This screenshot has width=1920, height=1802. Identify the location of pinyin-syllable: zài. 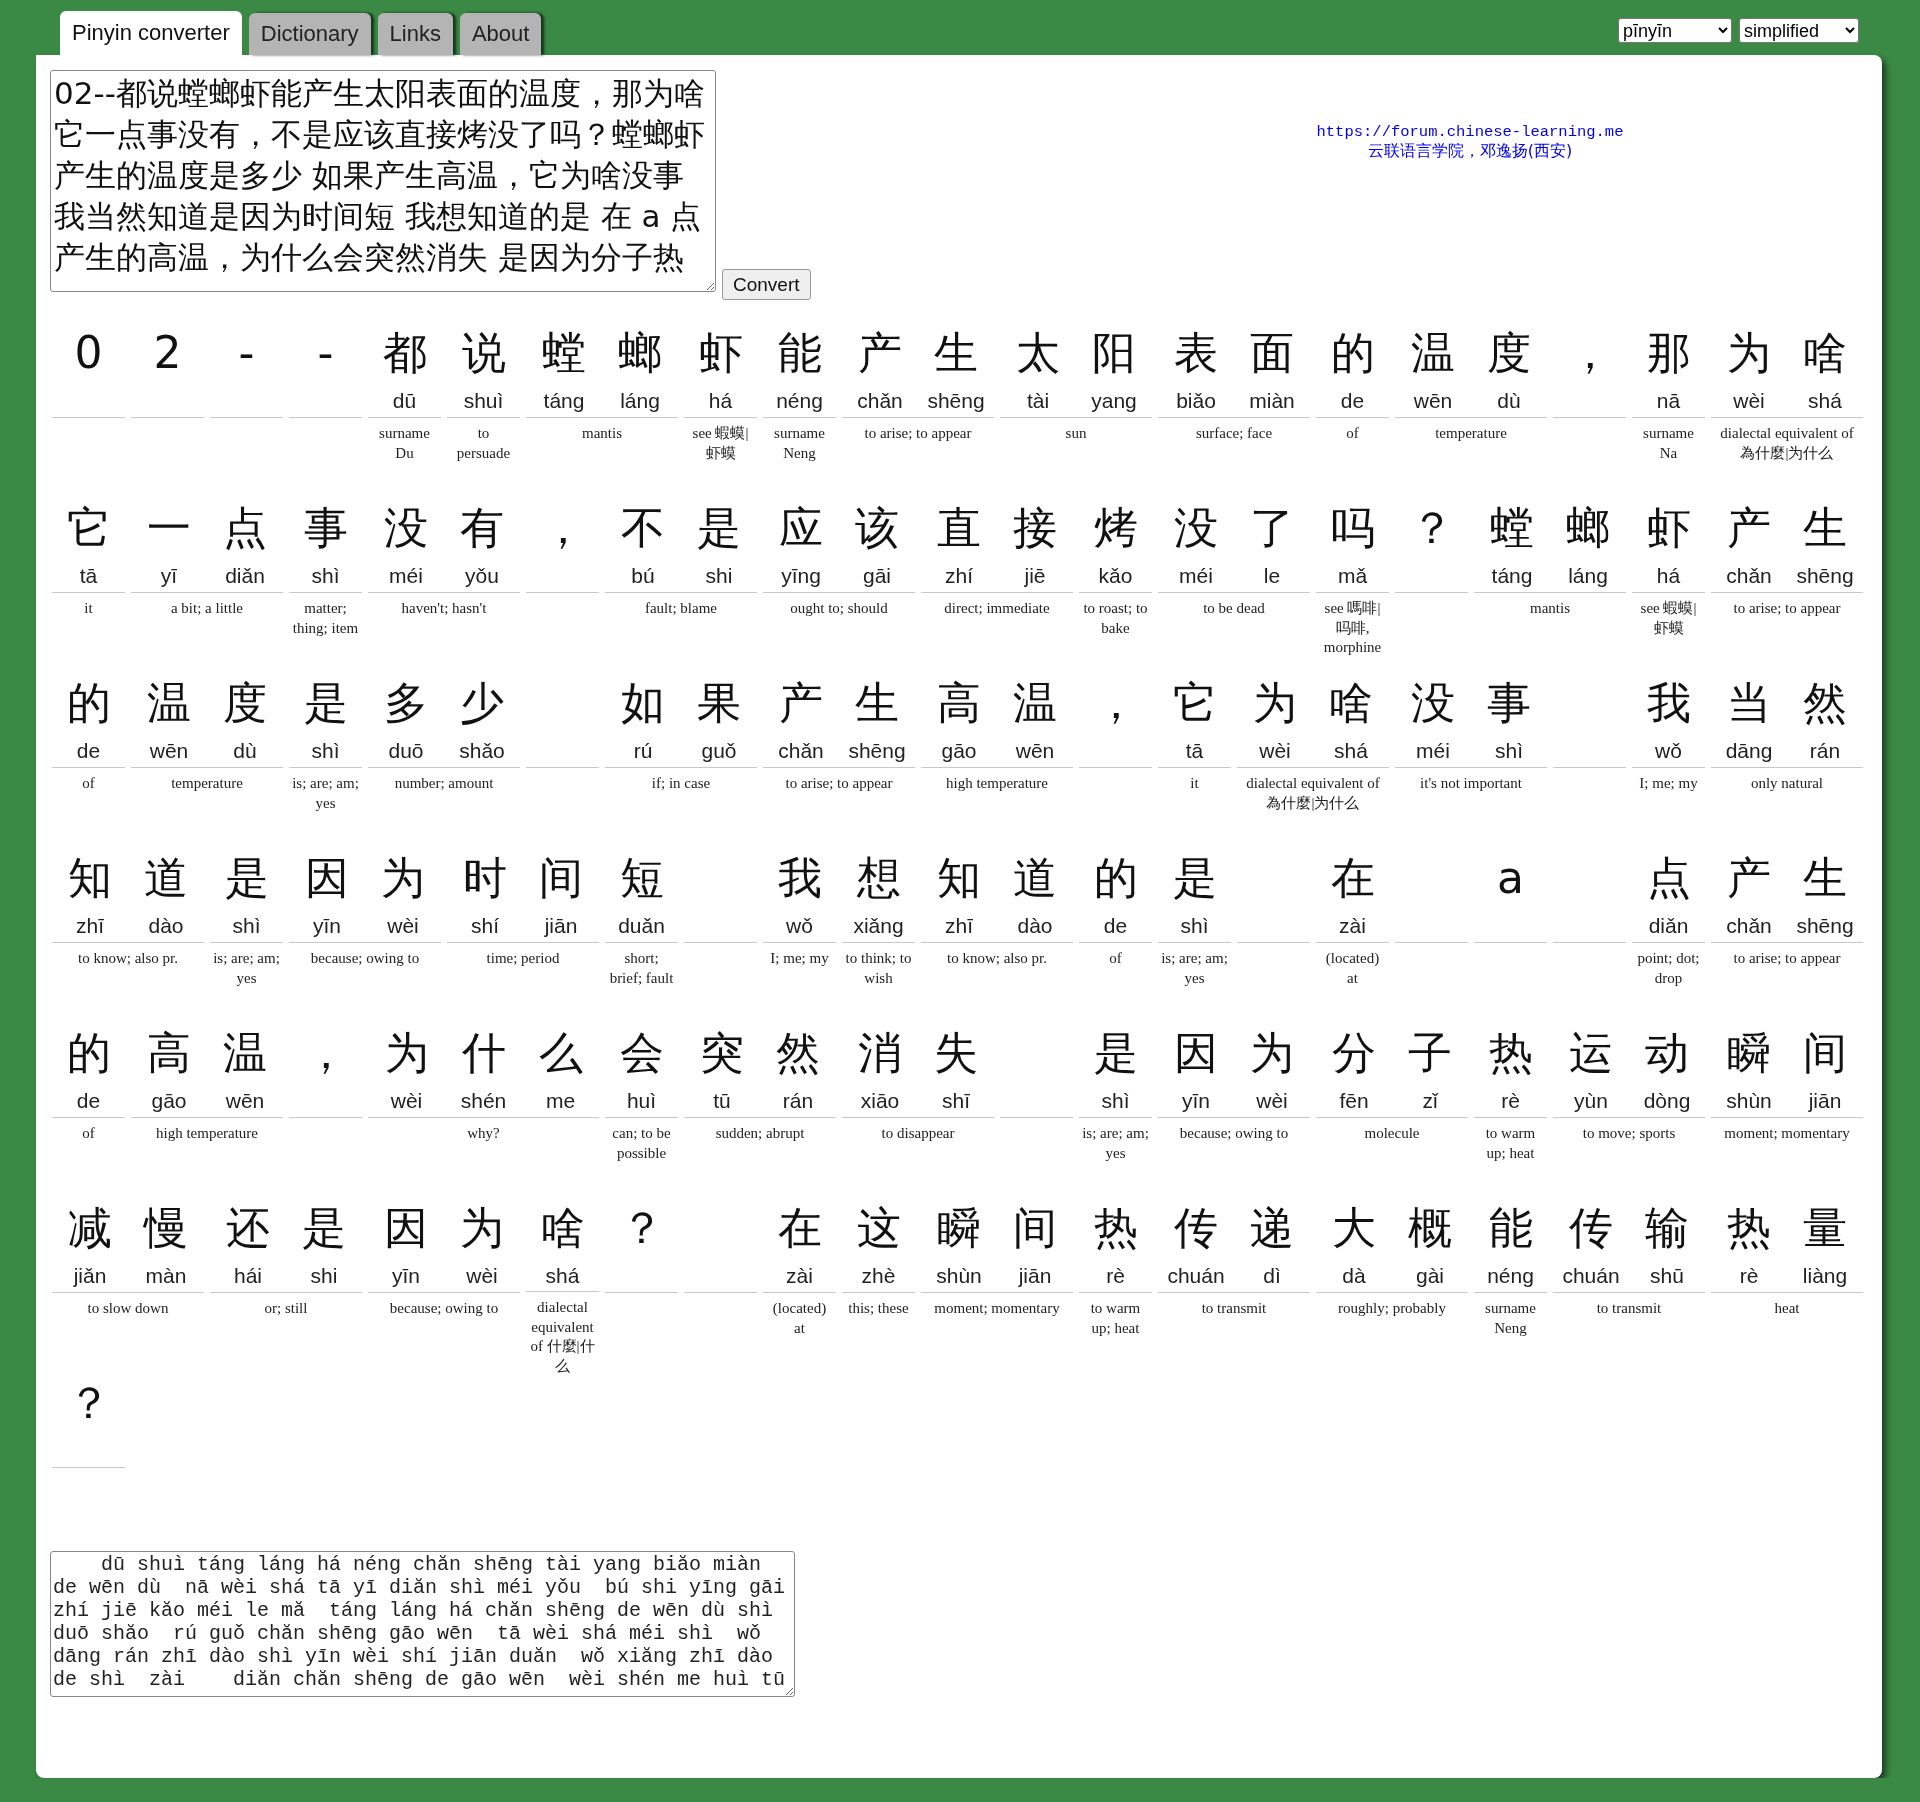
(1352, 926).